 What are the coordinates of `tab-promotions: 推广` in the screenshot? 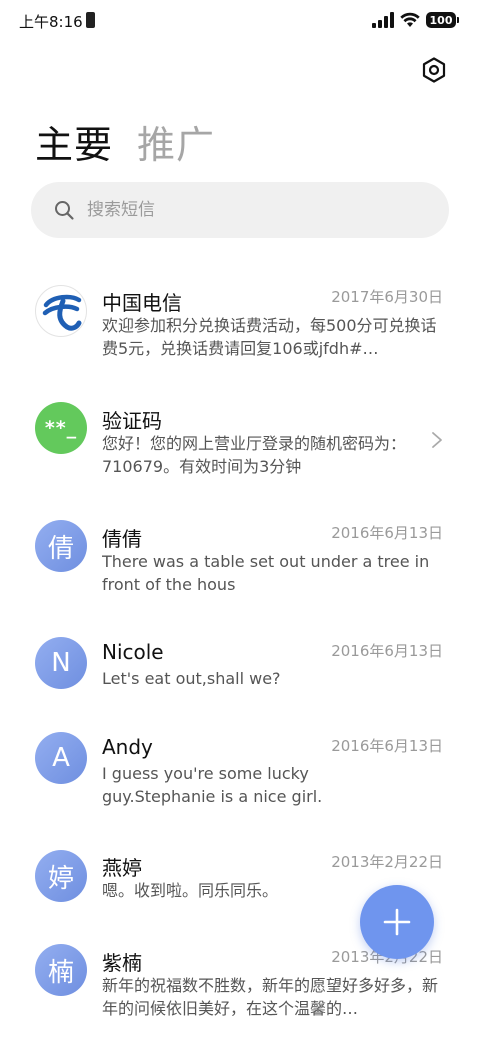 It's located at (176, 141).